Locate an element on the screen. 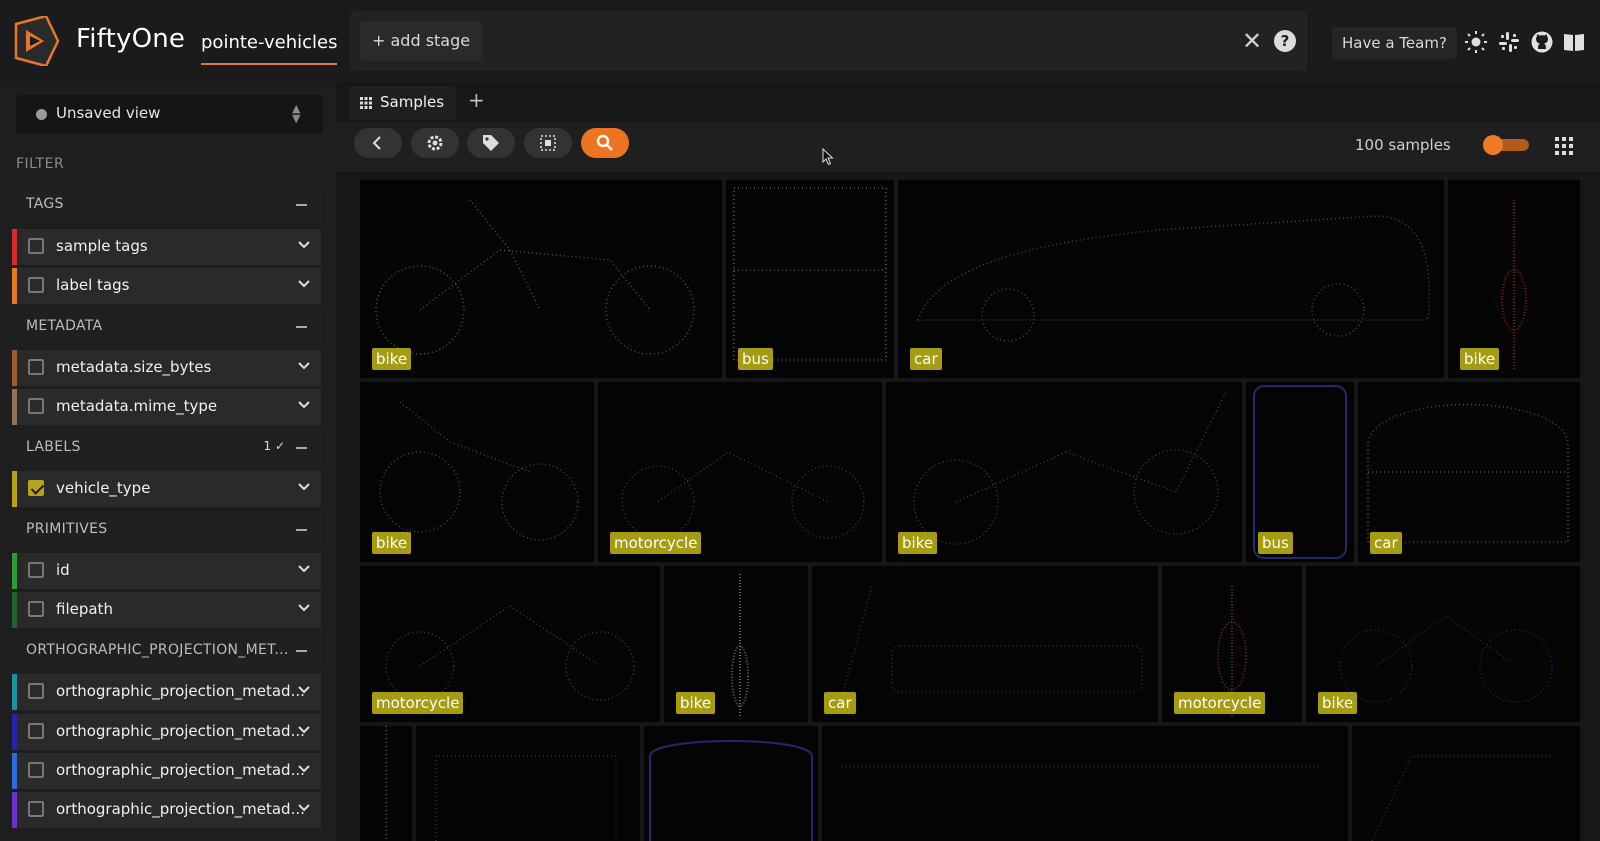 Image resolution: width=1600 pixels, height=841 pixels. close-icon: ✕ is located at coordinates (1252, 41).